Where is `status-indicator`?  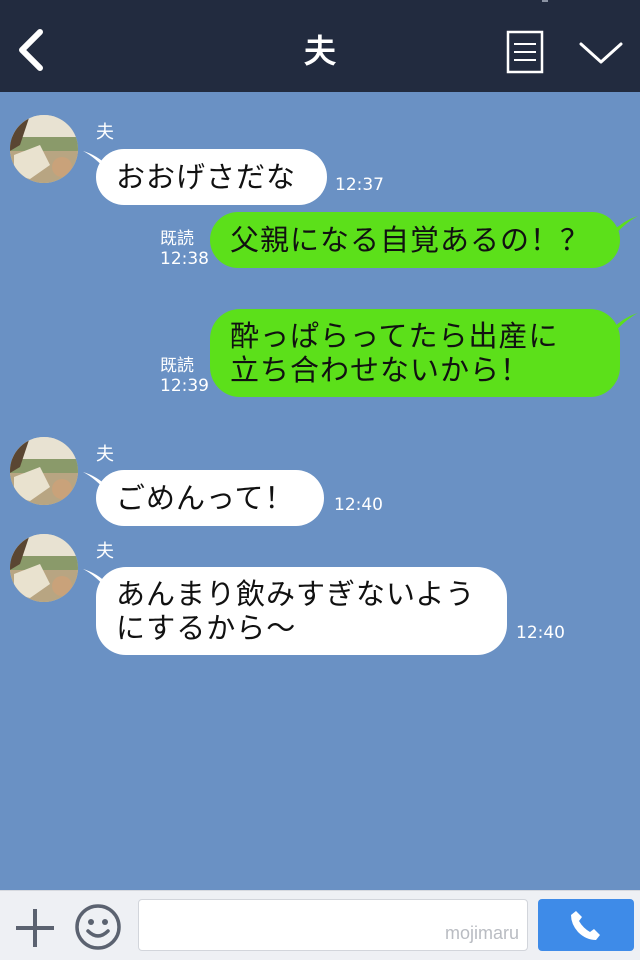
status-indicator is located at coordinates (545, 1).